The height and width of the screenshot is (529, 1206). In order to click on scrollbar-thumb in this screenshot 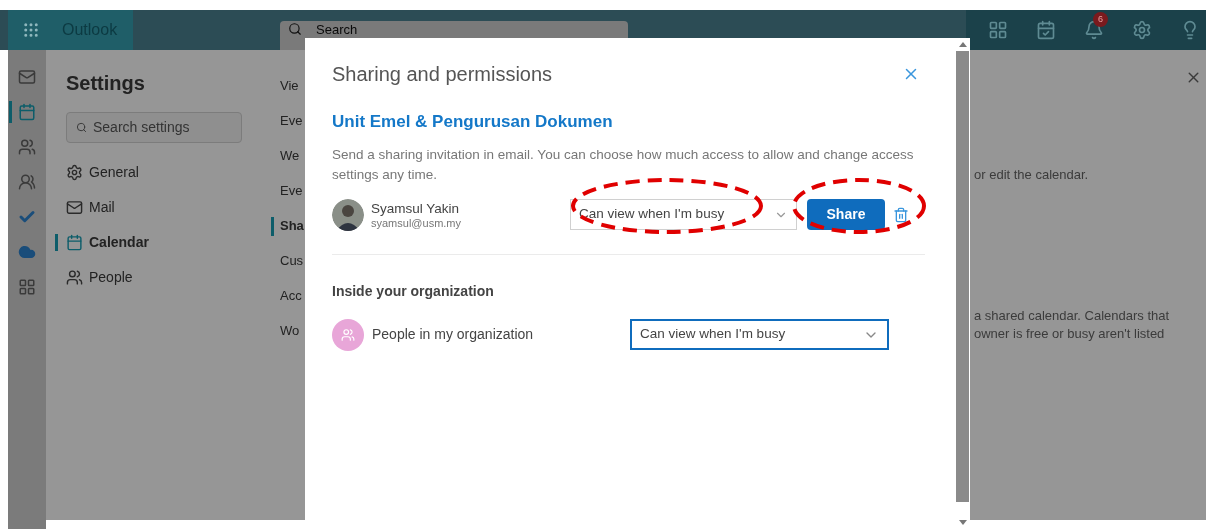, I will do `click(962, 276)`.